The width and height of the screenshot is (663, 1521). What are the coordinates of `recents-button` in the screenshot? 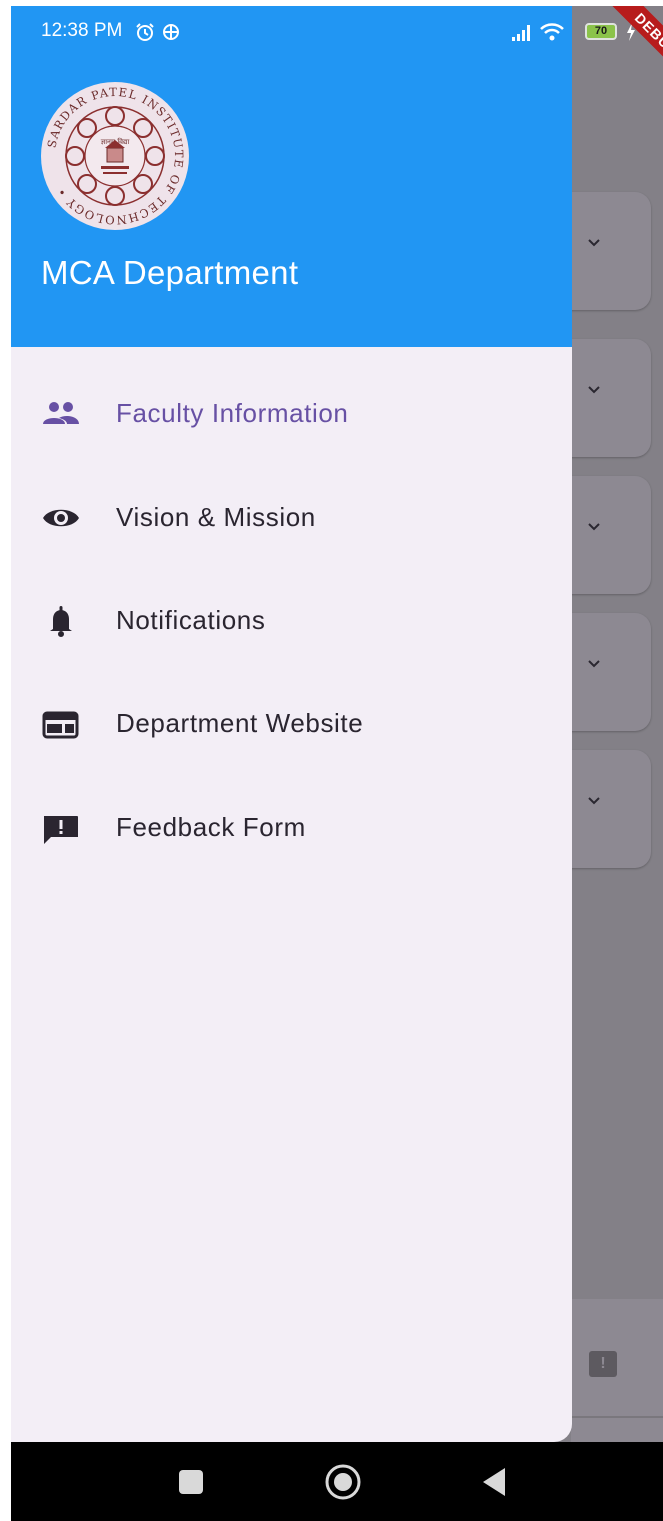 It's located at (191, 1482).